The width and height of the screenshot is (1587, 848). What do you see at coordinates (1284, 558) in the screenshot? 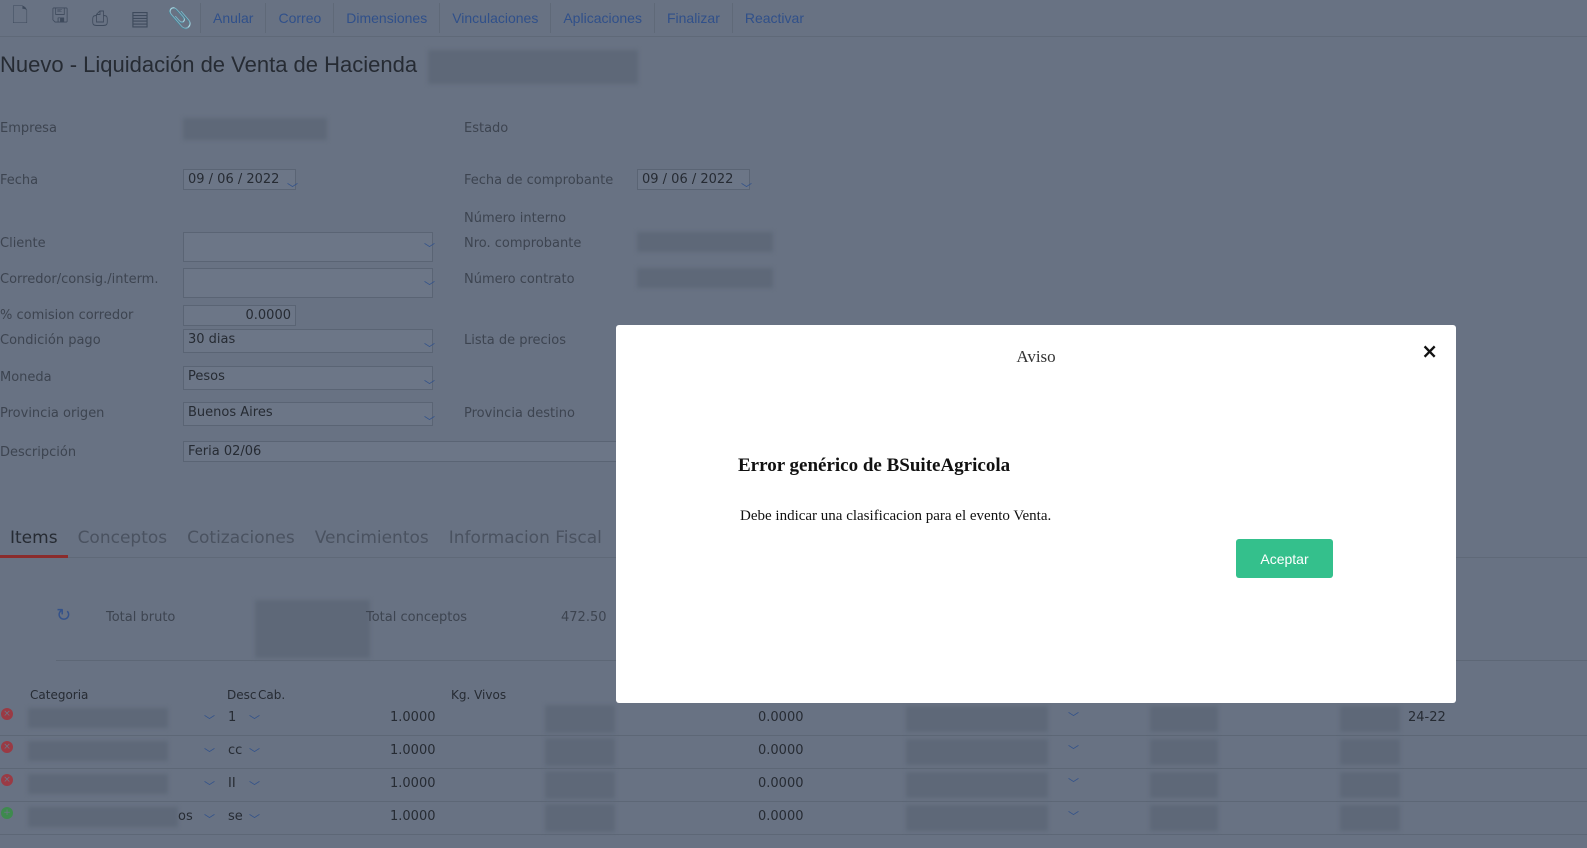
I see `accept-button: Aceptar` at bounding box center [1284, 558].